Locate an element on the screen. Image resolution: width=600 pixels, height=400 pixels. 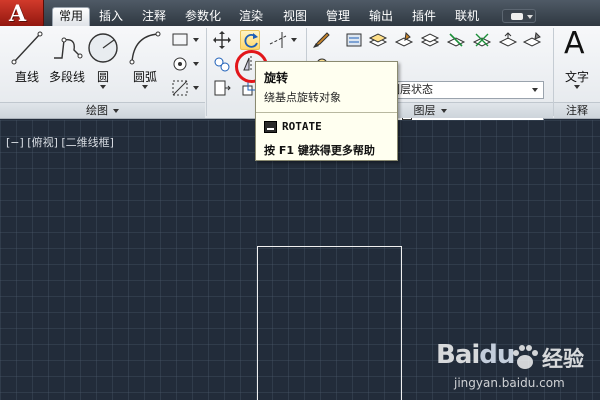
circle-icon is located at coordinates (103, 48).